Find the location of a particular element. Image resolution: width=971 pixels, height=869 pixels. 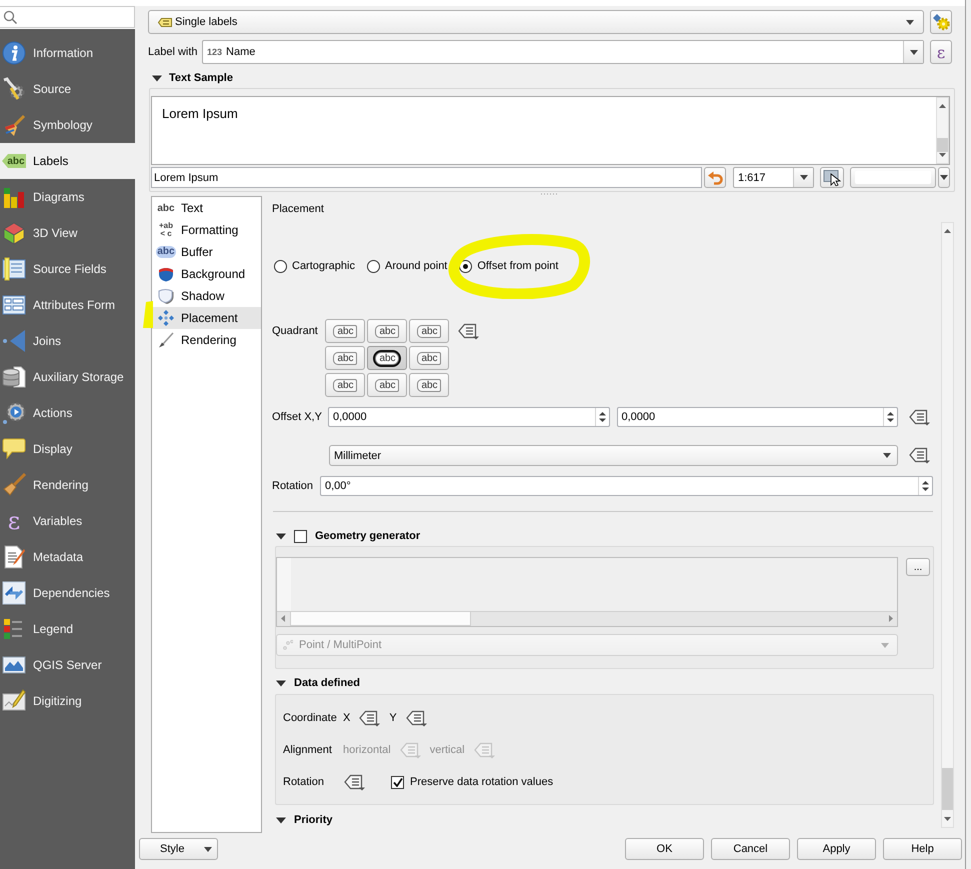

splitter-handle is located at coordinates (550, 194).